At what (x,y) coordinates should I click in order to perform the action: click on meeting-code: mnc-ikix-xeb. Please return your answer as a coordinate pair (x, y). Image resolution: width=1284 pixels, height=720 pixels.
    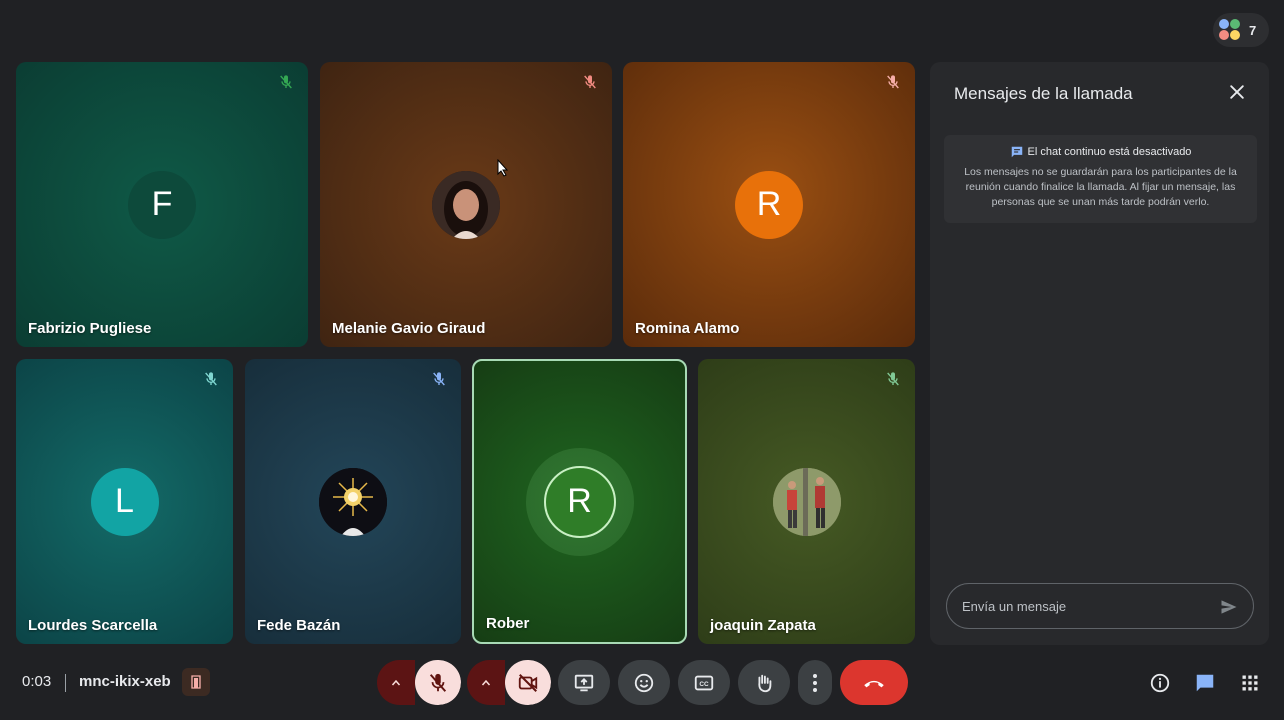
    Looking at the image, I should click on (125, 681).